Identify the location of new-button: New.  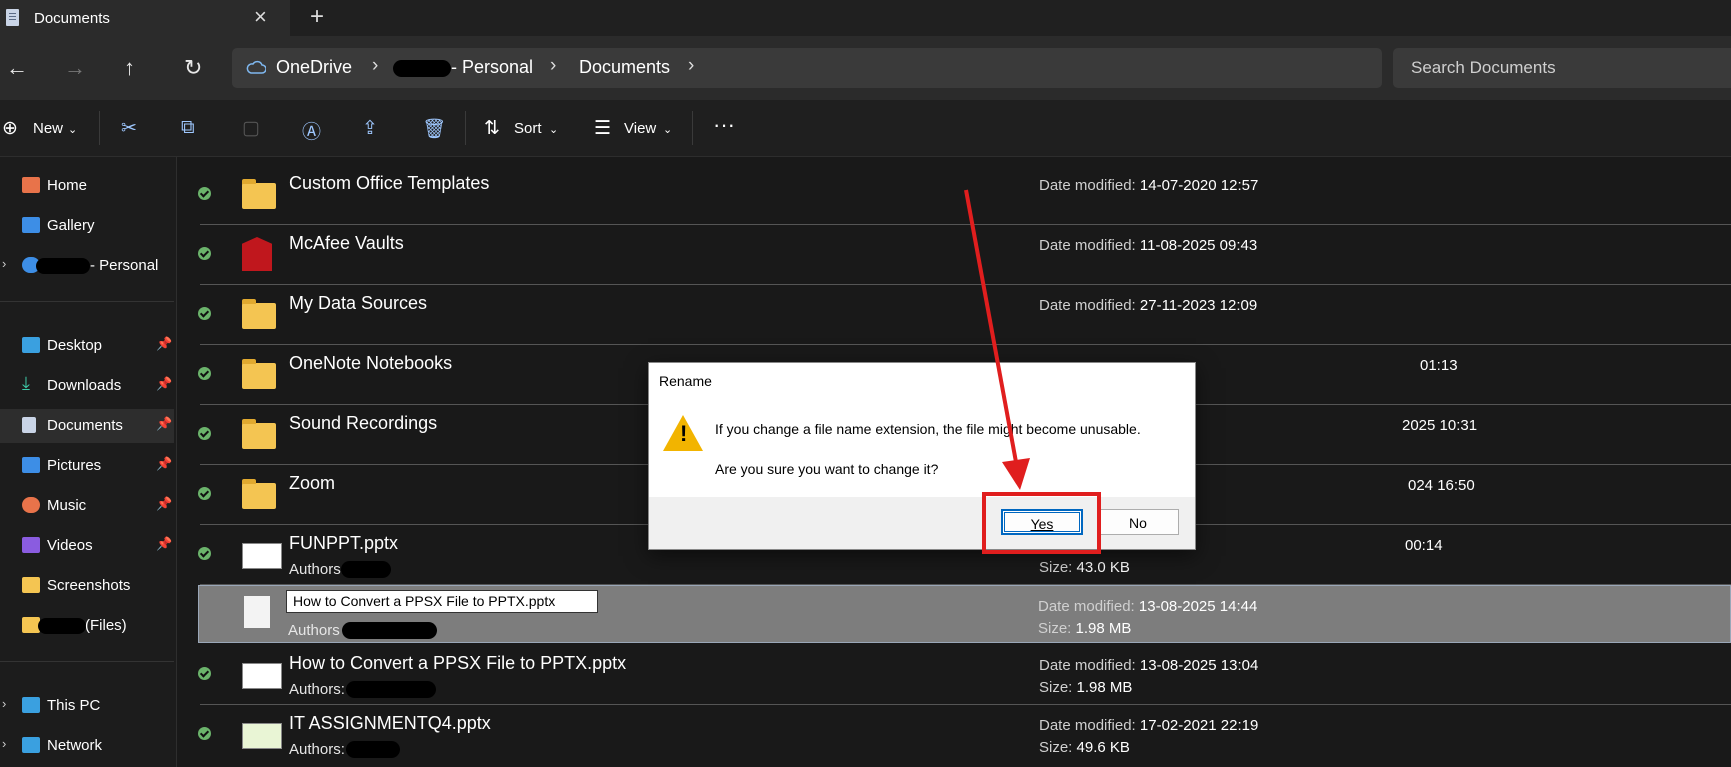
(48, 128).